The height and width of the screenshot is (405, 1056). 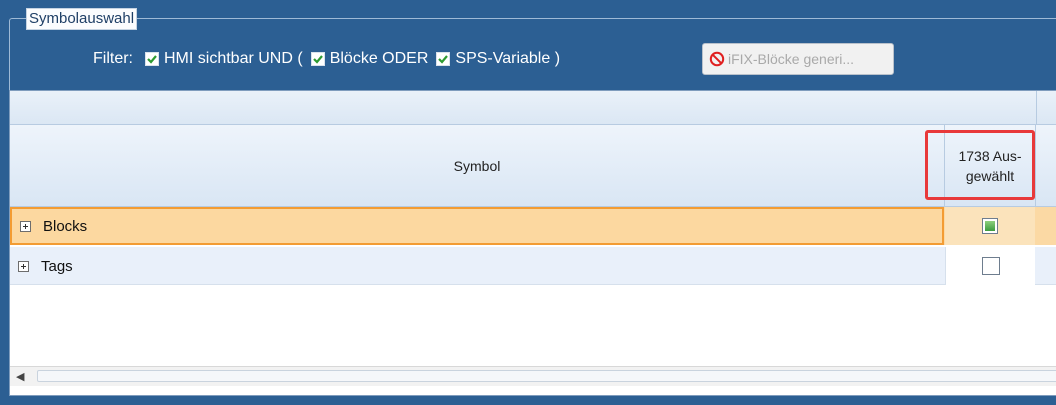 I want to click on horizontal-scrollbar: ◀, so click(x=533, y=376).